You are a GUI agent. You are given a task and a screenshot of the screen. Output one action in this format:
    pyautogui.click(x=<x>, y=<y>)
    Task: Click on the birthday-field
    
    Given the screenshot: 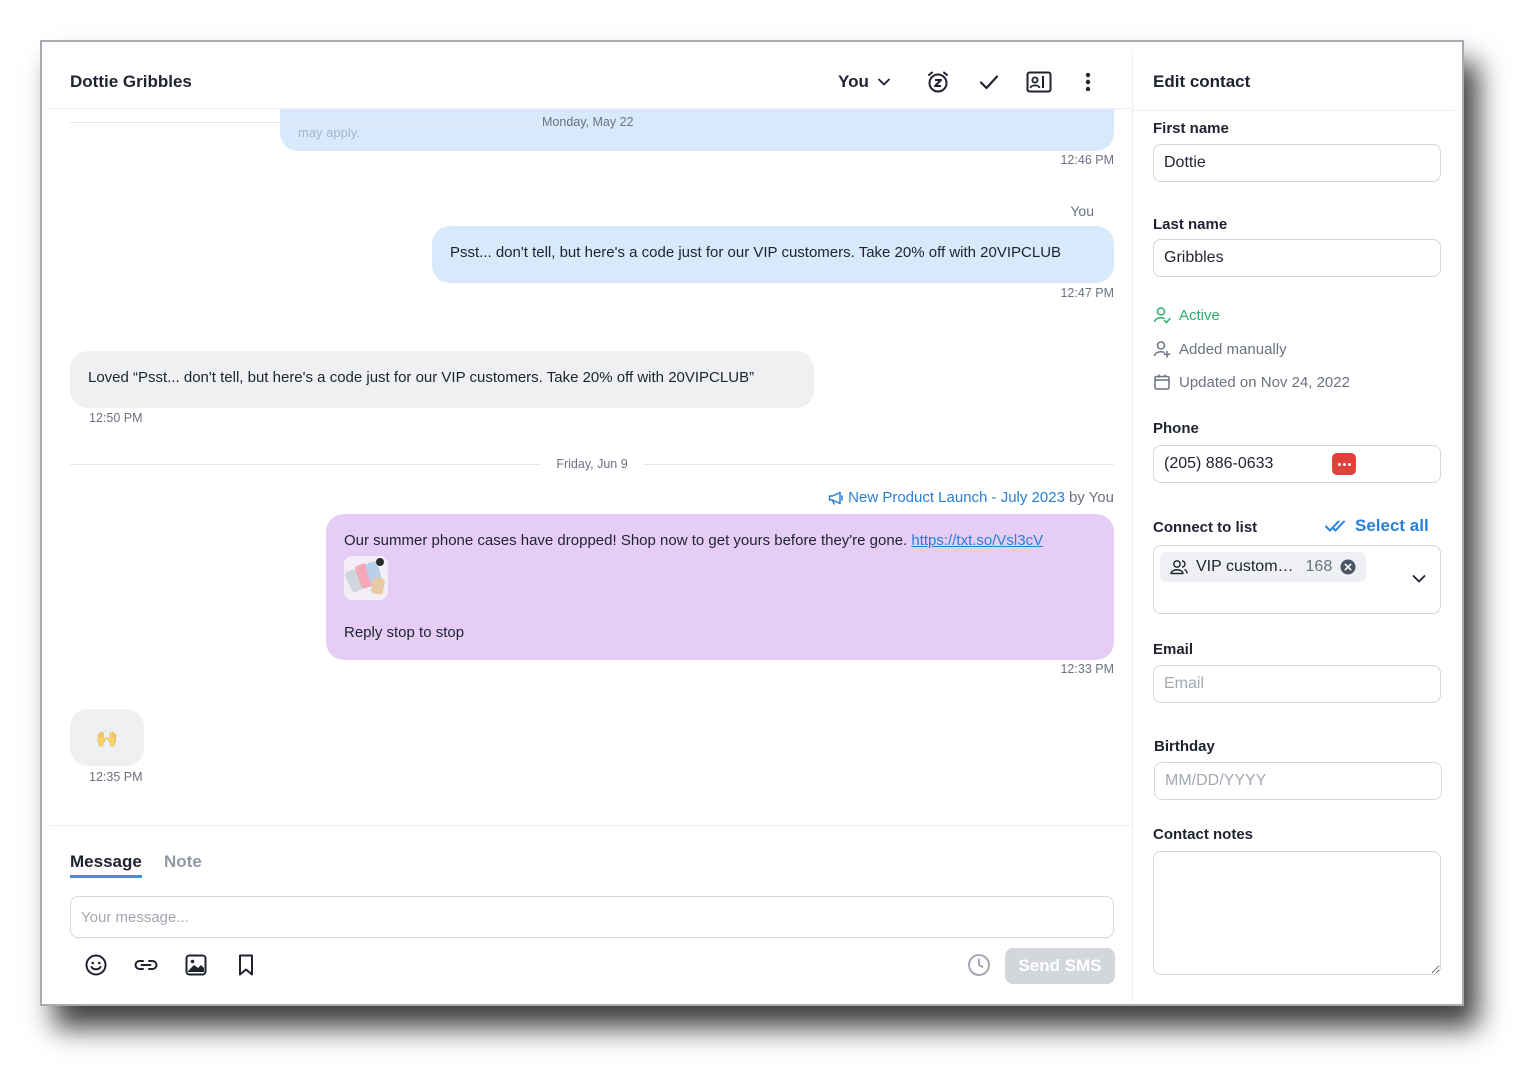 What is the action you would take?
    pyautogui.click(x=1298, y=781)
    